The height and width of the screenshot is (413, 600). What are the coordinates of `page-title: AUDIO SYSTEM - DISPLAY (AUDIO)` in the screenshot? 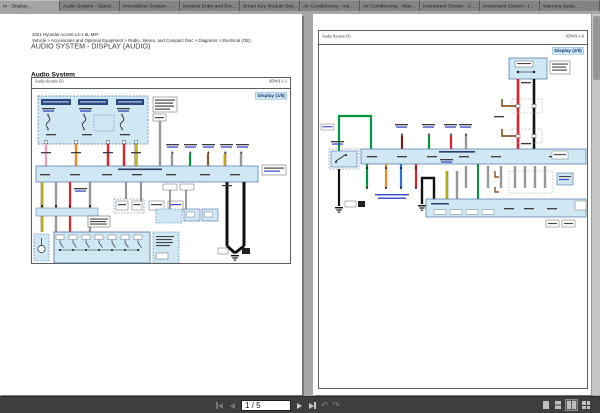 It's located at (91, 46).